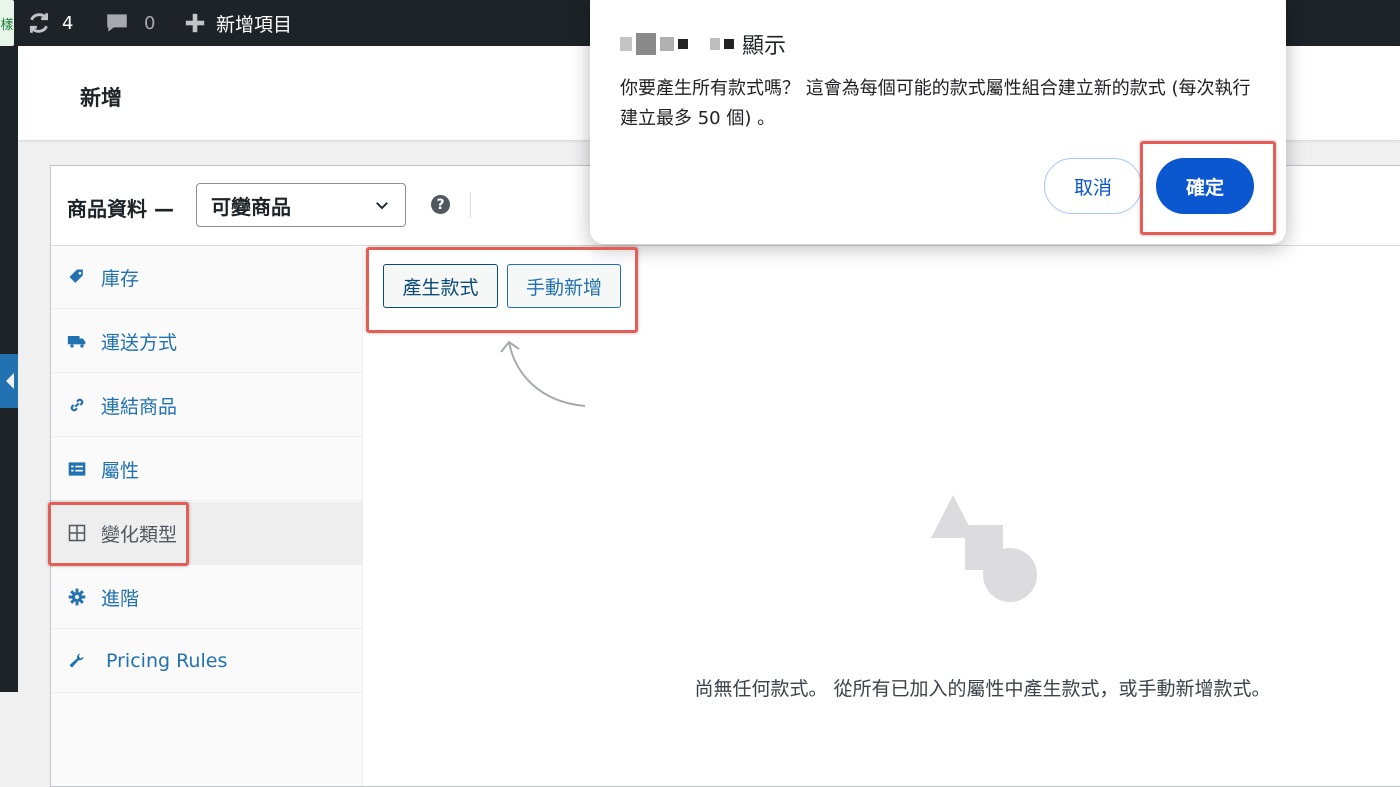 Image resolution: width=1400 pixels, height=787 pixels. What do you see at coordinates (120, 209) in the screenshot?
I see `product-data-title: 商品資料 —` at bounding box center [120, 209].